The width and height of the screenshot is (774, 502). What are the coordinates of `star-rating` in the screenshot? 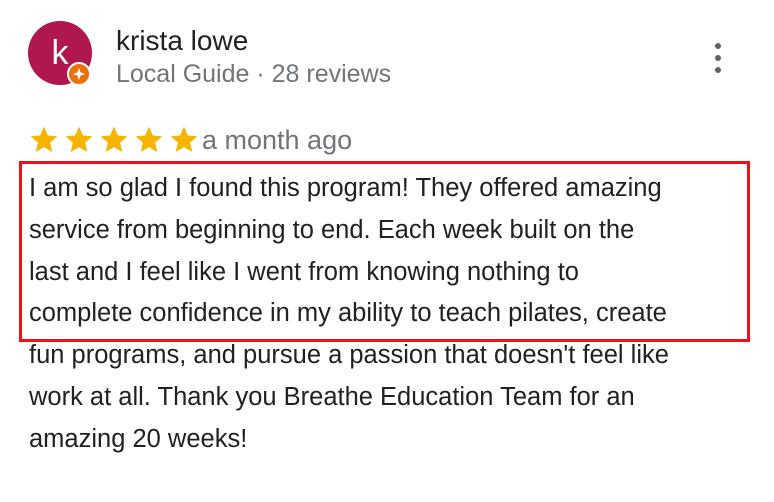 It's located at (115, 140).